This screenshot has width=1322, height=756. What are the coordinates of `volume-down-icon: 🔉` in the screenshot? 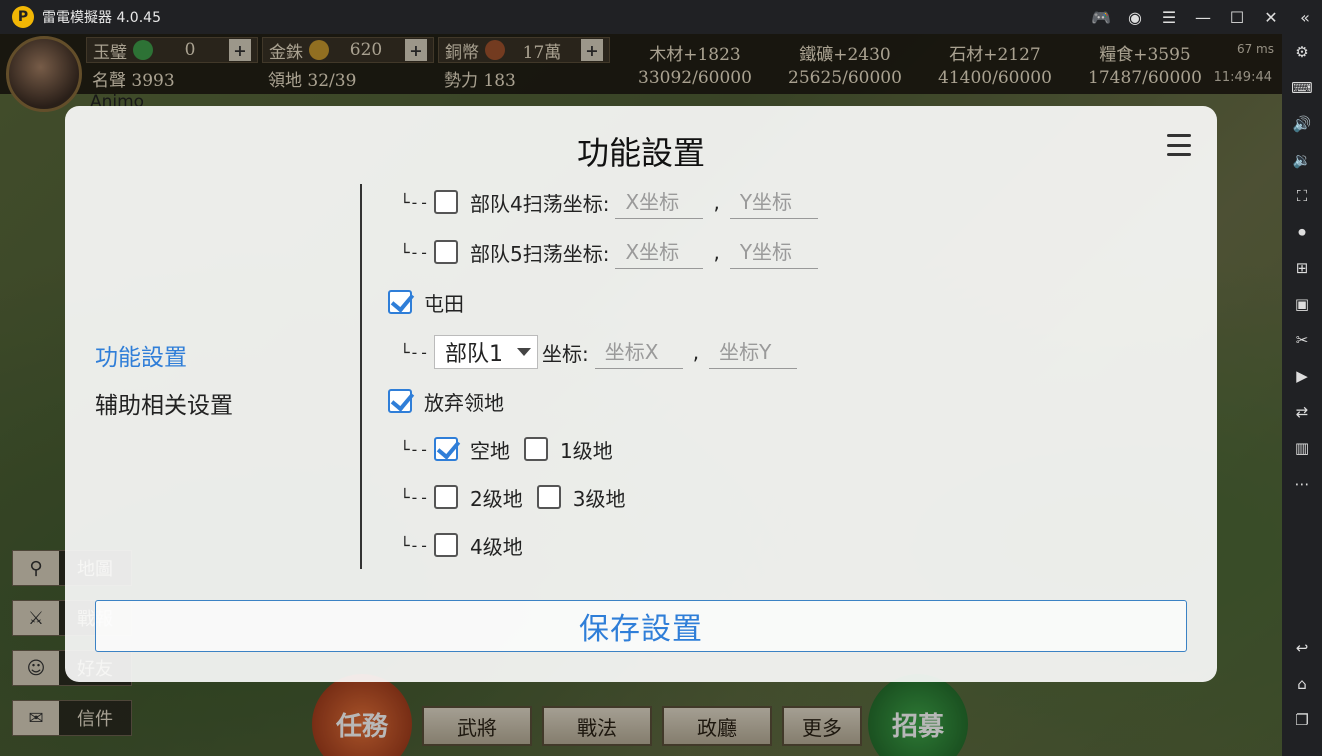 It's located at (1302, 160).